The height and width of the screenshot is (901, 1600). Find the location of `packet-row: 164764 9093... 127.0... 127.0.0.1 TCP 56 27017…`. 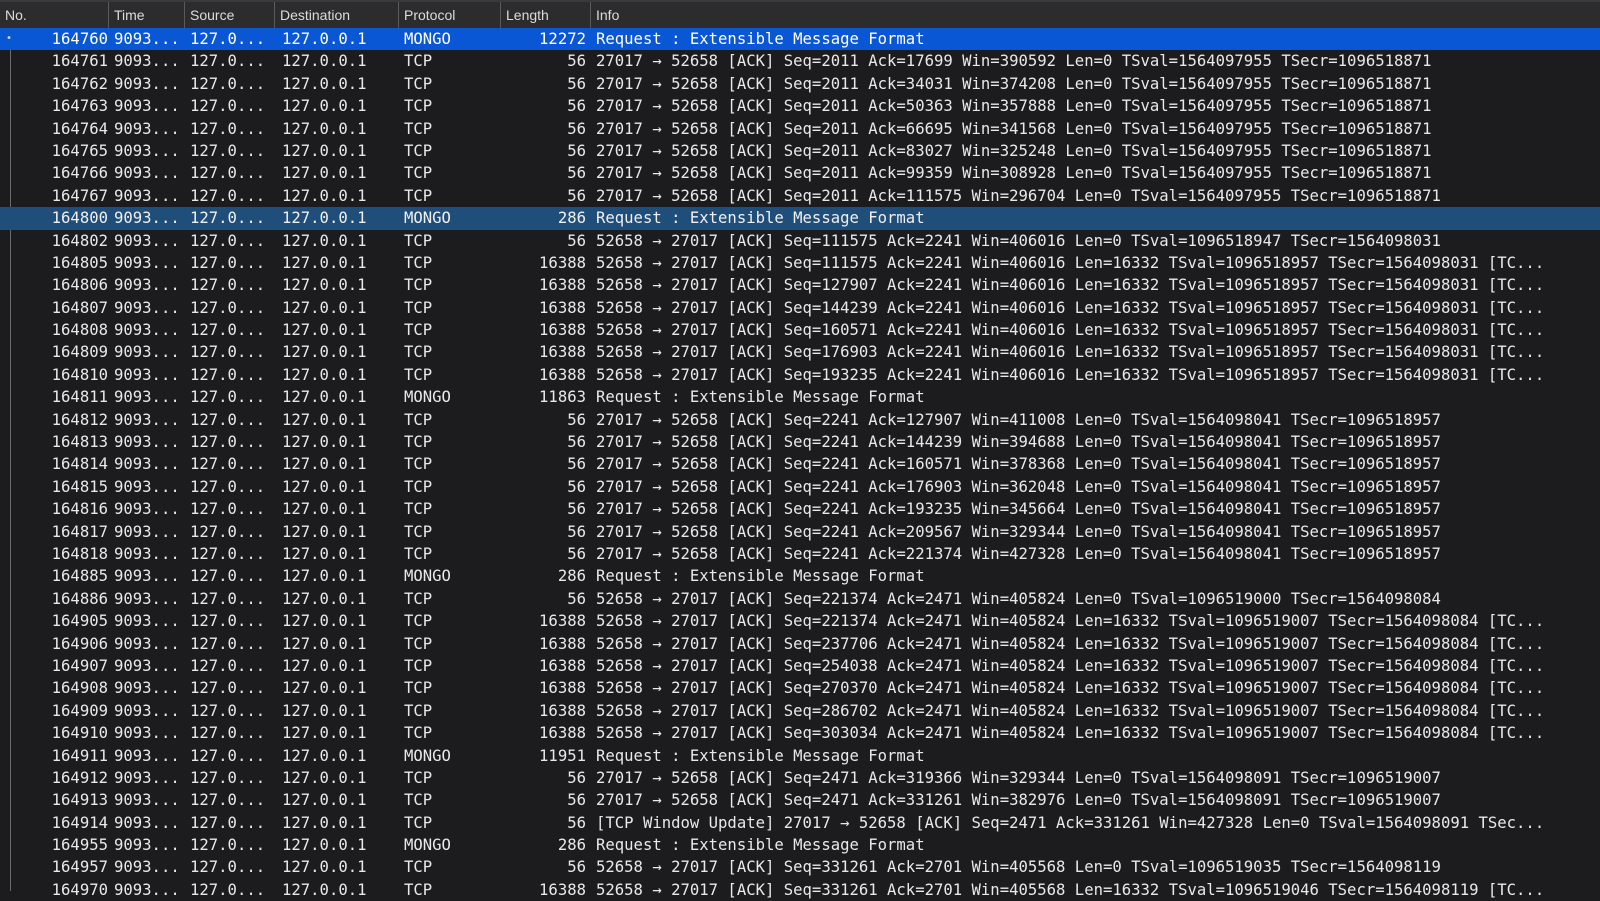

packet-row: 164764 9093... 127.0... 127.0.0.1 TCP 56 27017… is located at coordinates (800, 129).